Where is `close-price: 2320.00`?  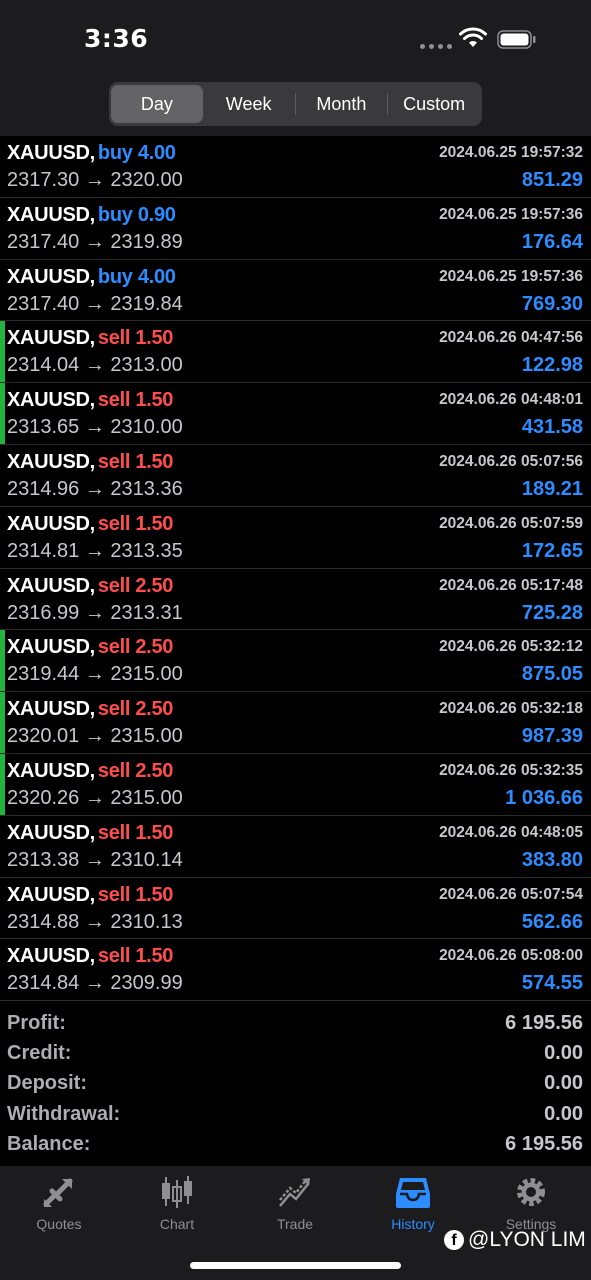
close-price: 2320.00 is located at coordinates (146, 180).